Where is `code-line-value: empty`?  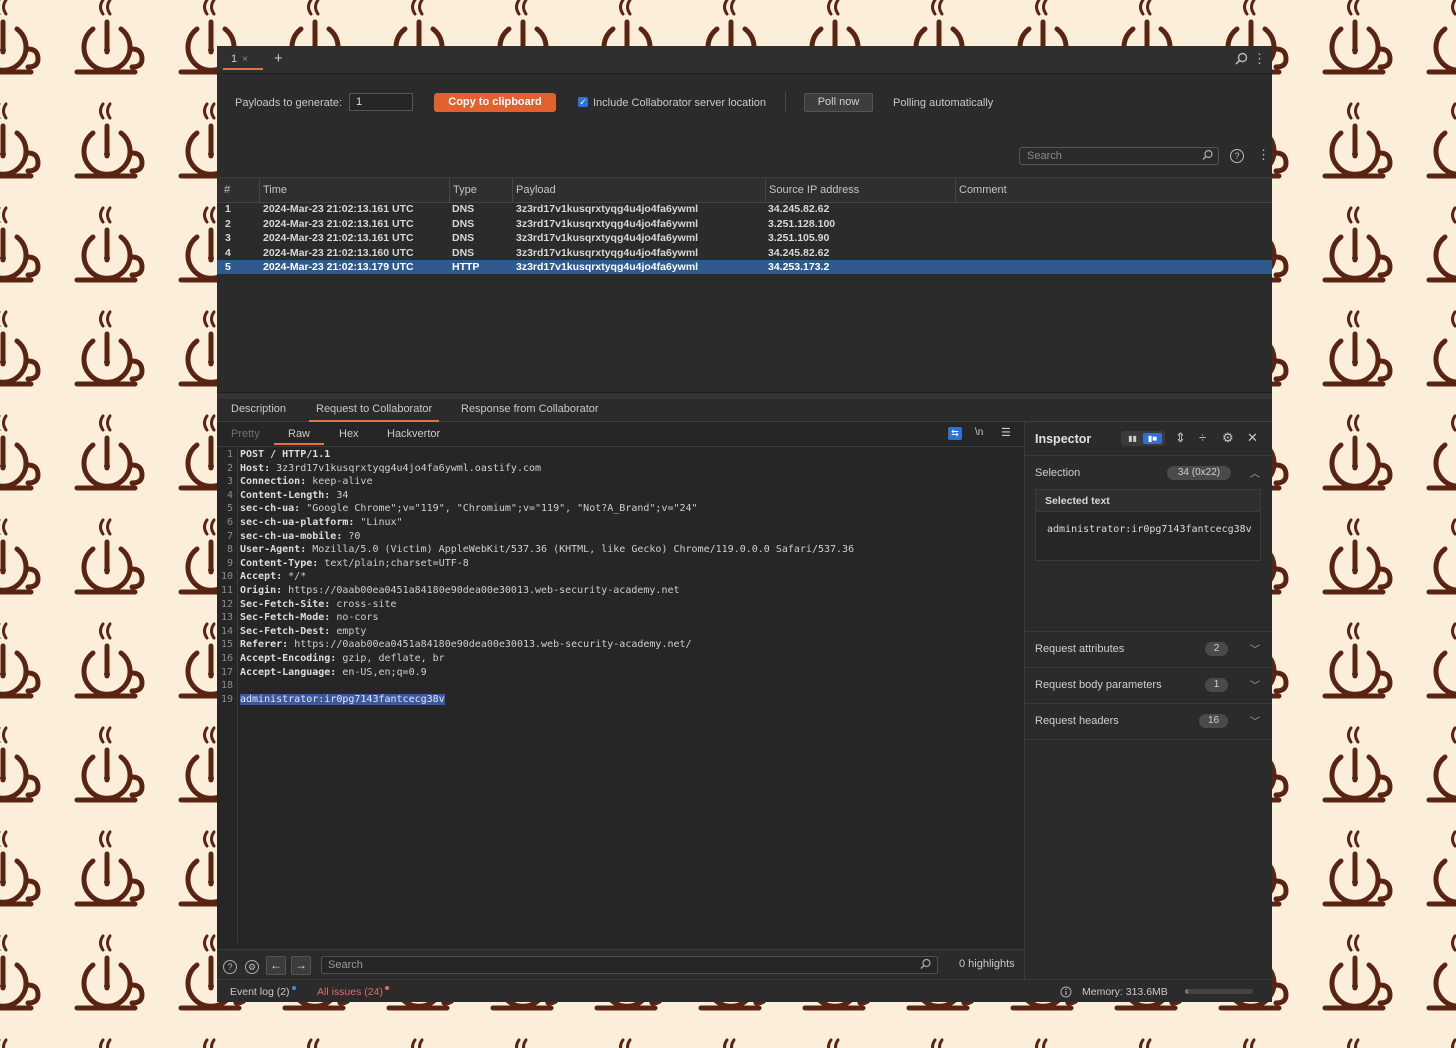 code-line-value: empty is located at coordinates (348, 631).